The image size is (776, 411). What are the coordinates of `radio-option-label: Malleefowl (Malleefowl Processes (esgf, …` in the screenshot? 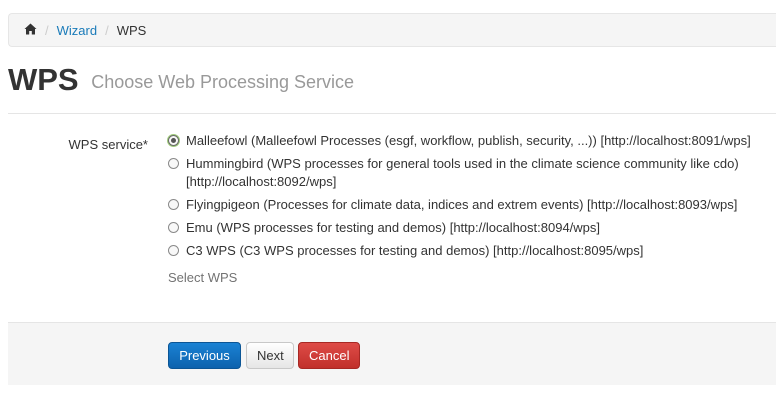 It's located at (468, 140).